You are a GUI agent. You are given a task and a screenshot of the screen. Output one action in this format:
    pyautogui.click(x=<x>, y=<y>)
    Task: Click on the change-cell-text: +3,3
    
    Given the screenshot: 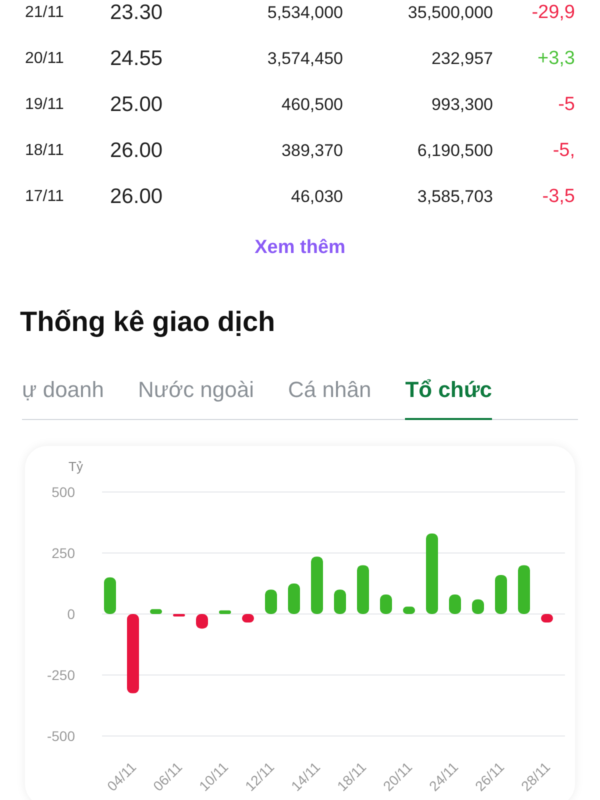 What is the action you would take?
    pyautogui.click(x=555, y=58)
    